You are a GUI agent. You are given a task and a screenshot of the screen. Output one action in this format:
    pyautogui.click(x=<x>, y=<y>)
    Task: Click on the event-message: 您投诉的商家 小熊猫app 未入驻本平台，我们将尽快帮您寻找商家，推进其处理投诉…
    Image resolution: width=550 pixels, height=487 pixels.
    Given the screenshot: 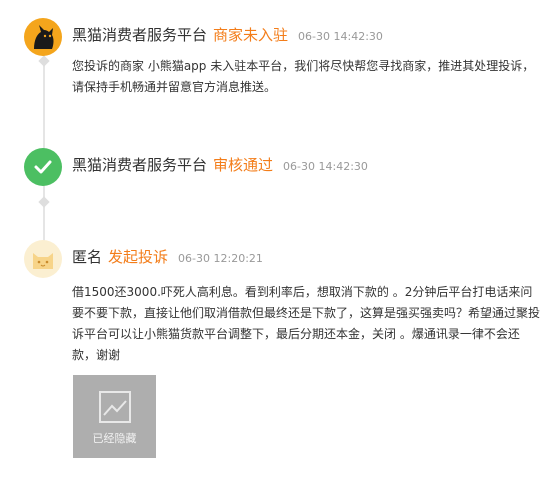 What is the action you would take?
    pyautogui.click(x=303, y=76)
    